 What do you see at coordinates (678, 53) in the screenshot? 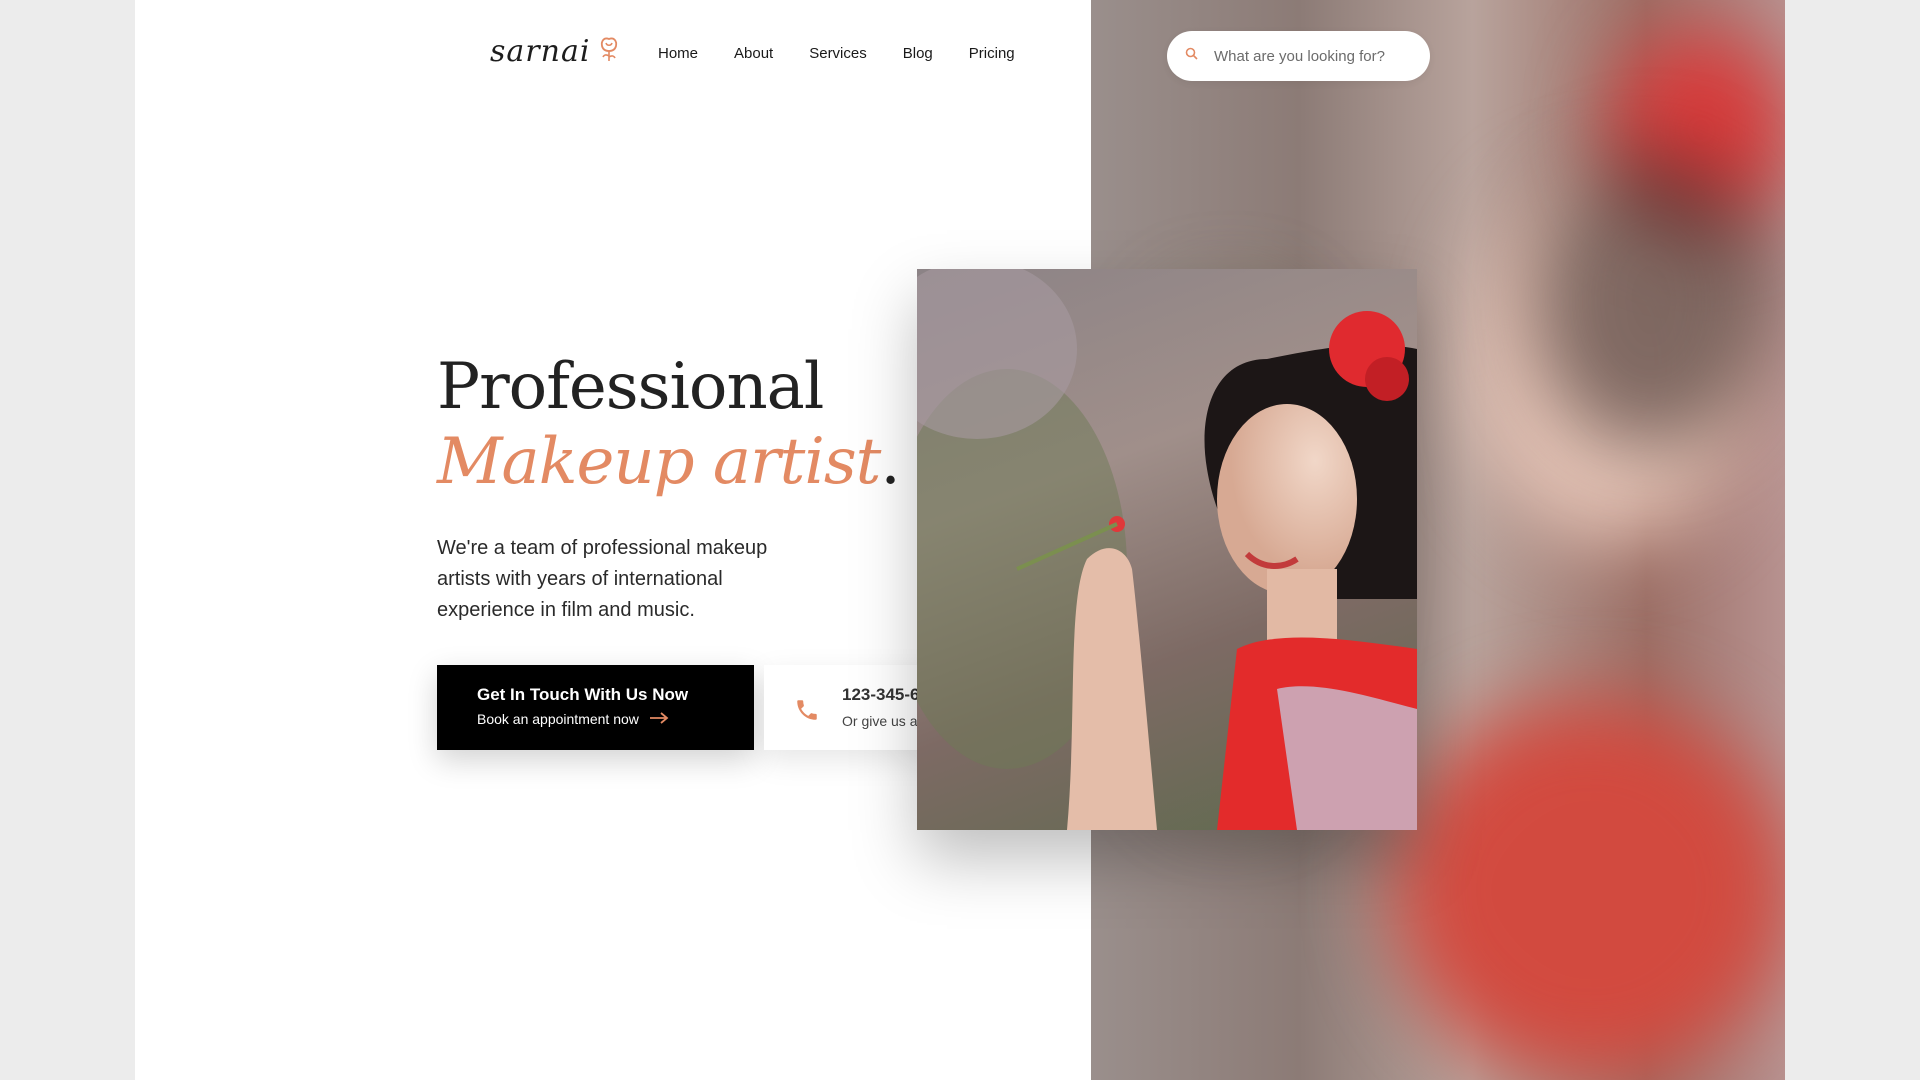
I see `nav-home: Home` at bounding box center [678, 53].